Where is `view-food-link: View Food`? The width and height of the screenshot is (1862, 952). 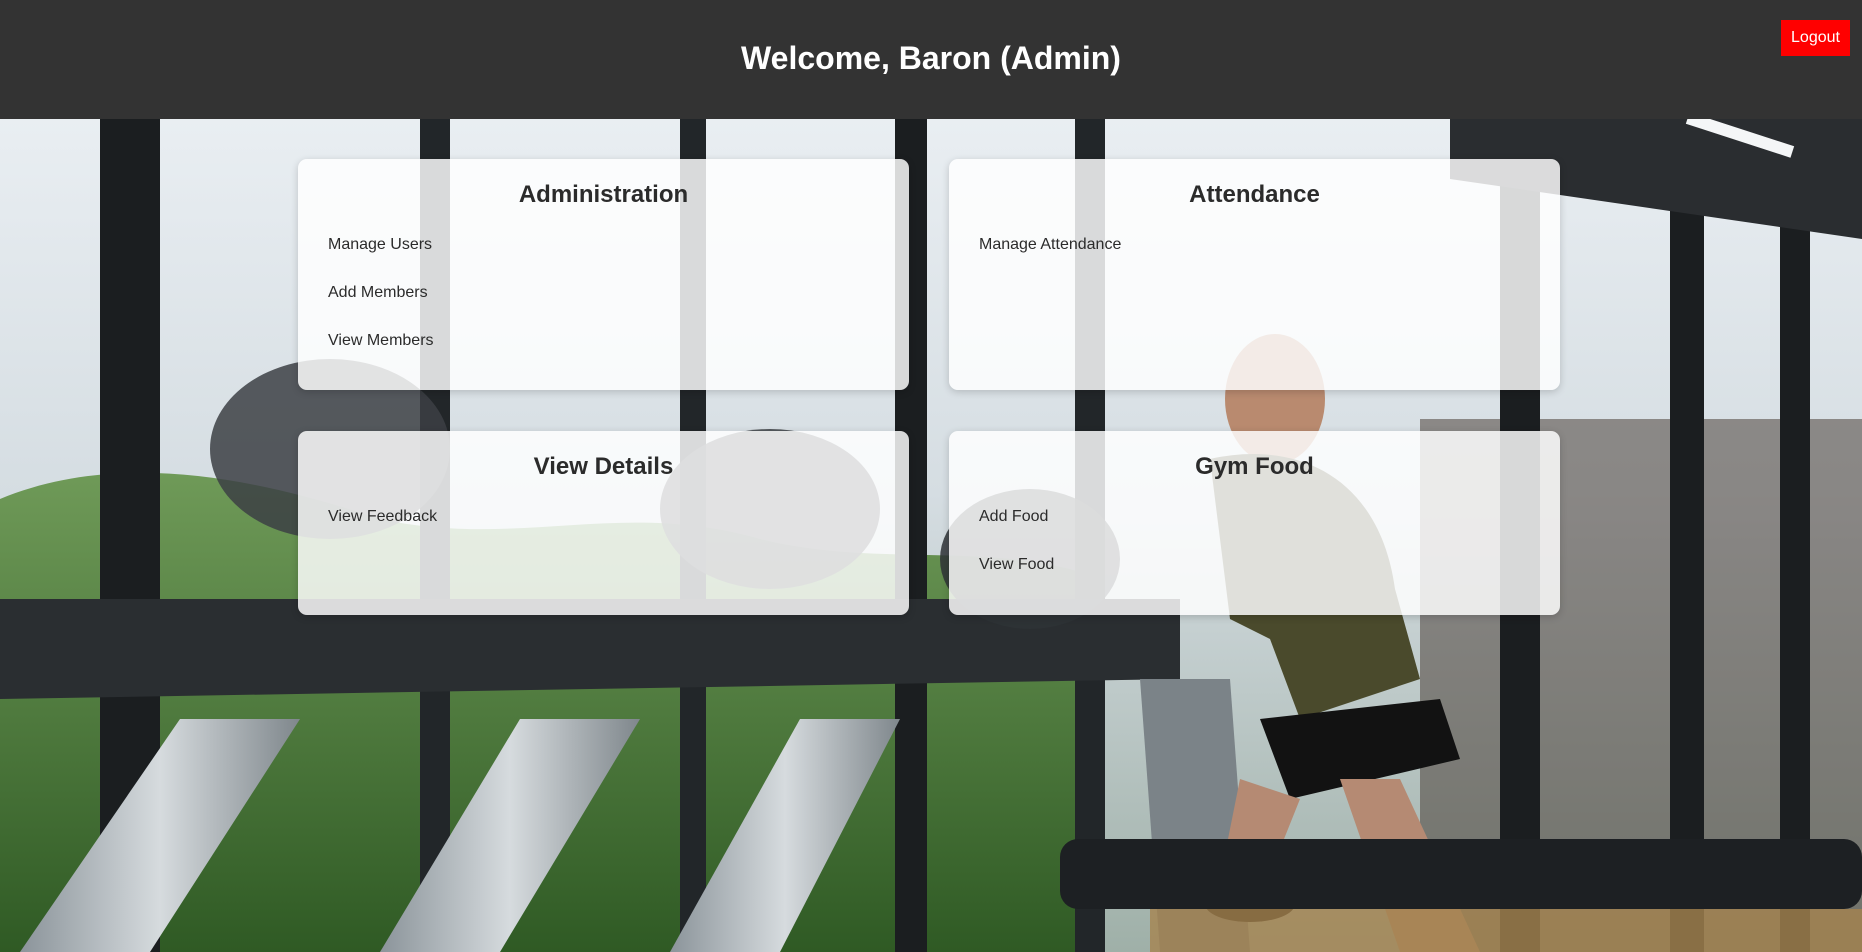
view-food-link: View Food is located at coordinates (1016, 564).